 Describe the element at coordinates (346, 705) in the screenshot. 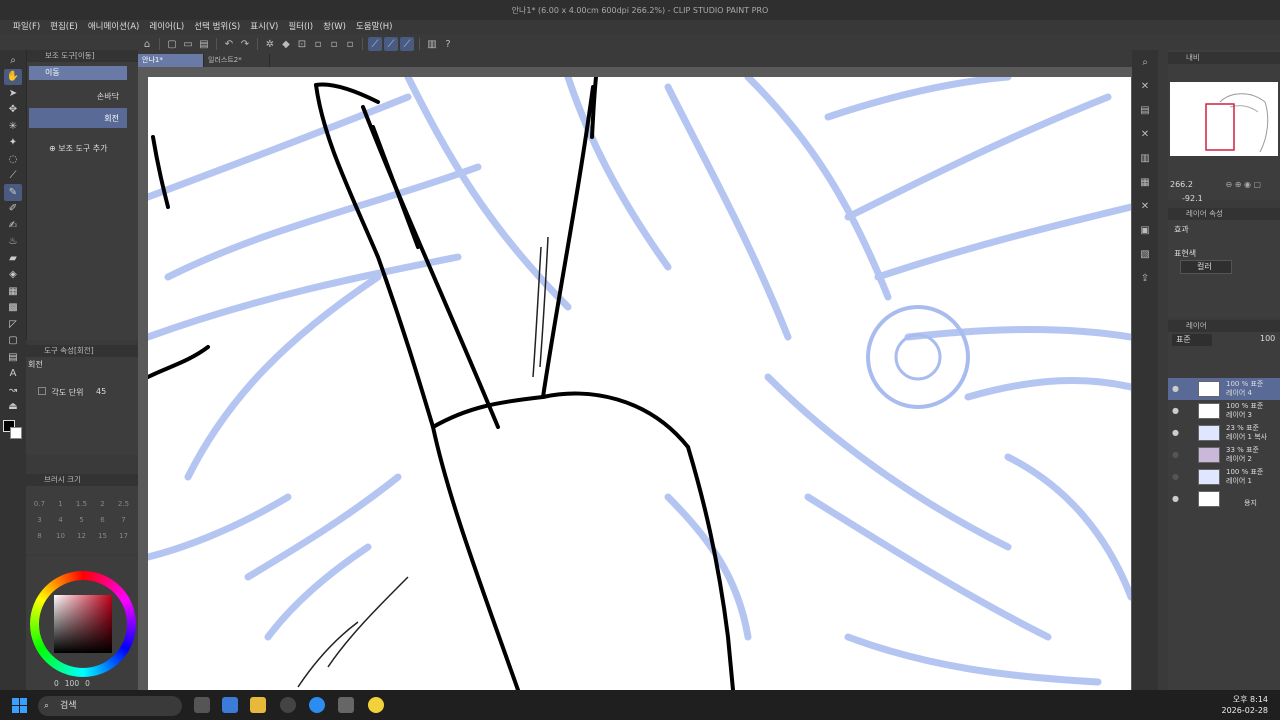

I see `clip-studio-icon` at that location.